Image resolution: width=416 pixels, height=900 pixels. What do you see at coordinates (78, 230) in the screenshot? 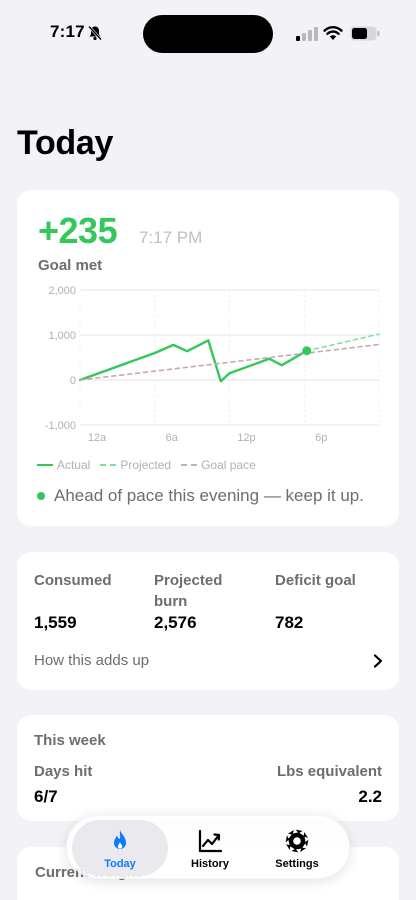
I see `net-calories-value: +235` at bounding box center [78, 230].